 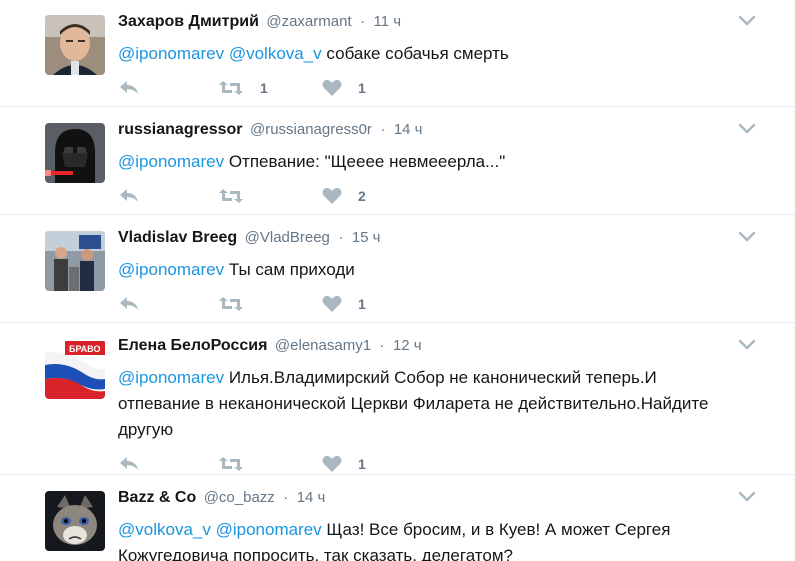 What do you see at coordinates (291, 269) in the screenshot?
I see `tweet-body: Ты сам приходи` at bounding box center [291, 269].